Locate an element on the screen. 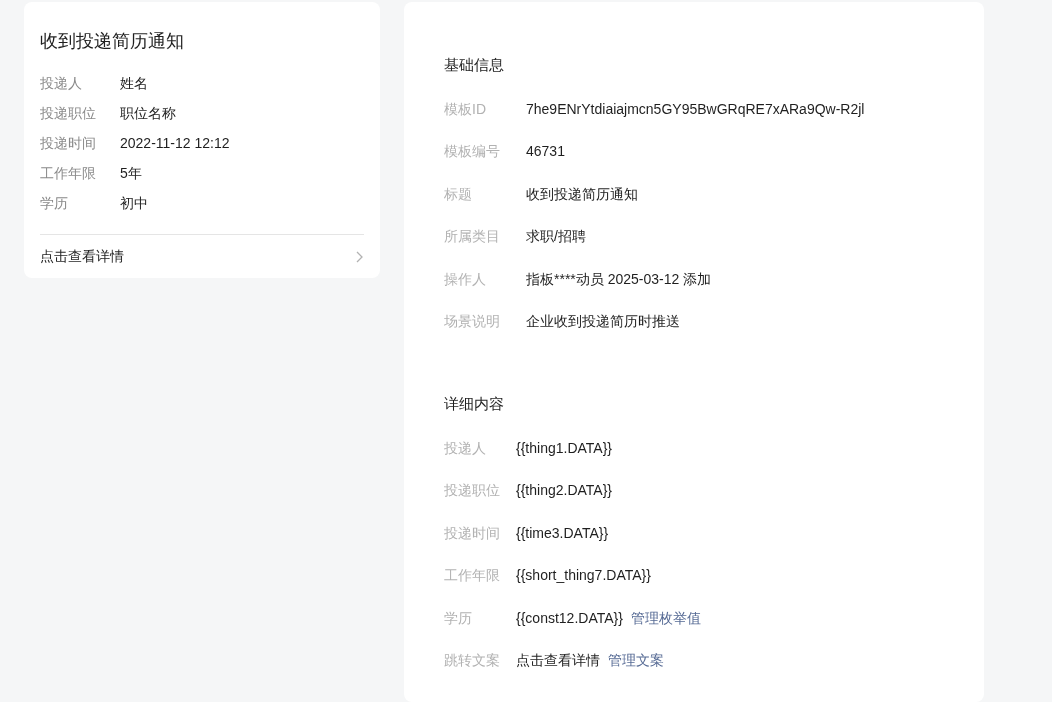 This screenshot has width=1052, height=702. field-value: {{thing2.DATA}} is located at coordinates (564, 491).